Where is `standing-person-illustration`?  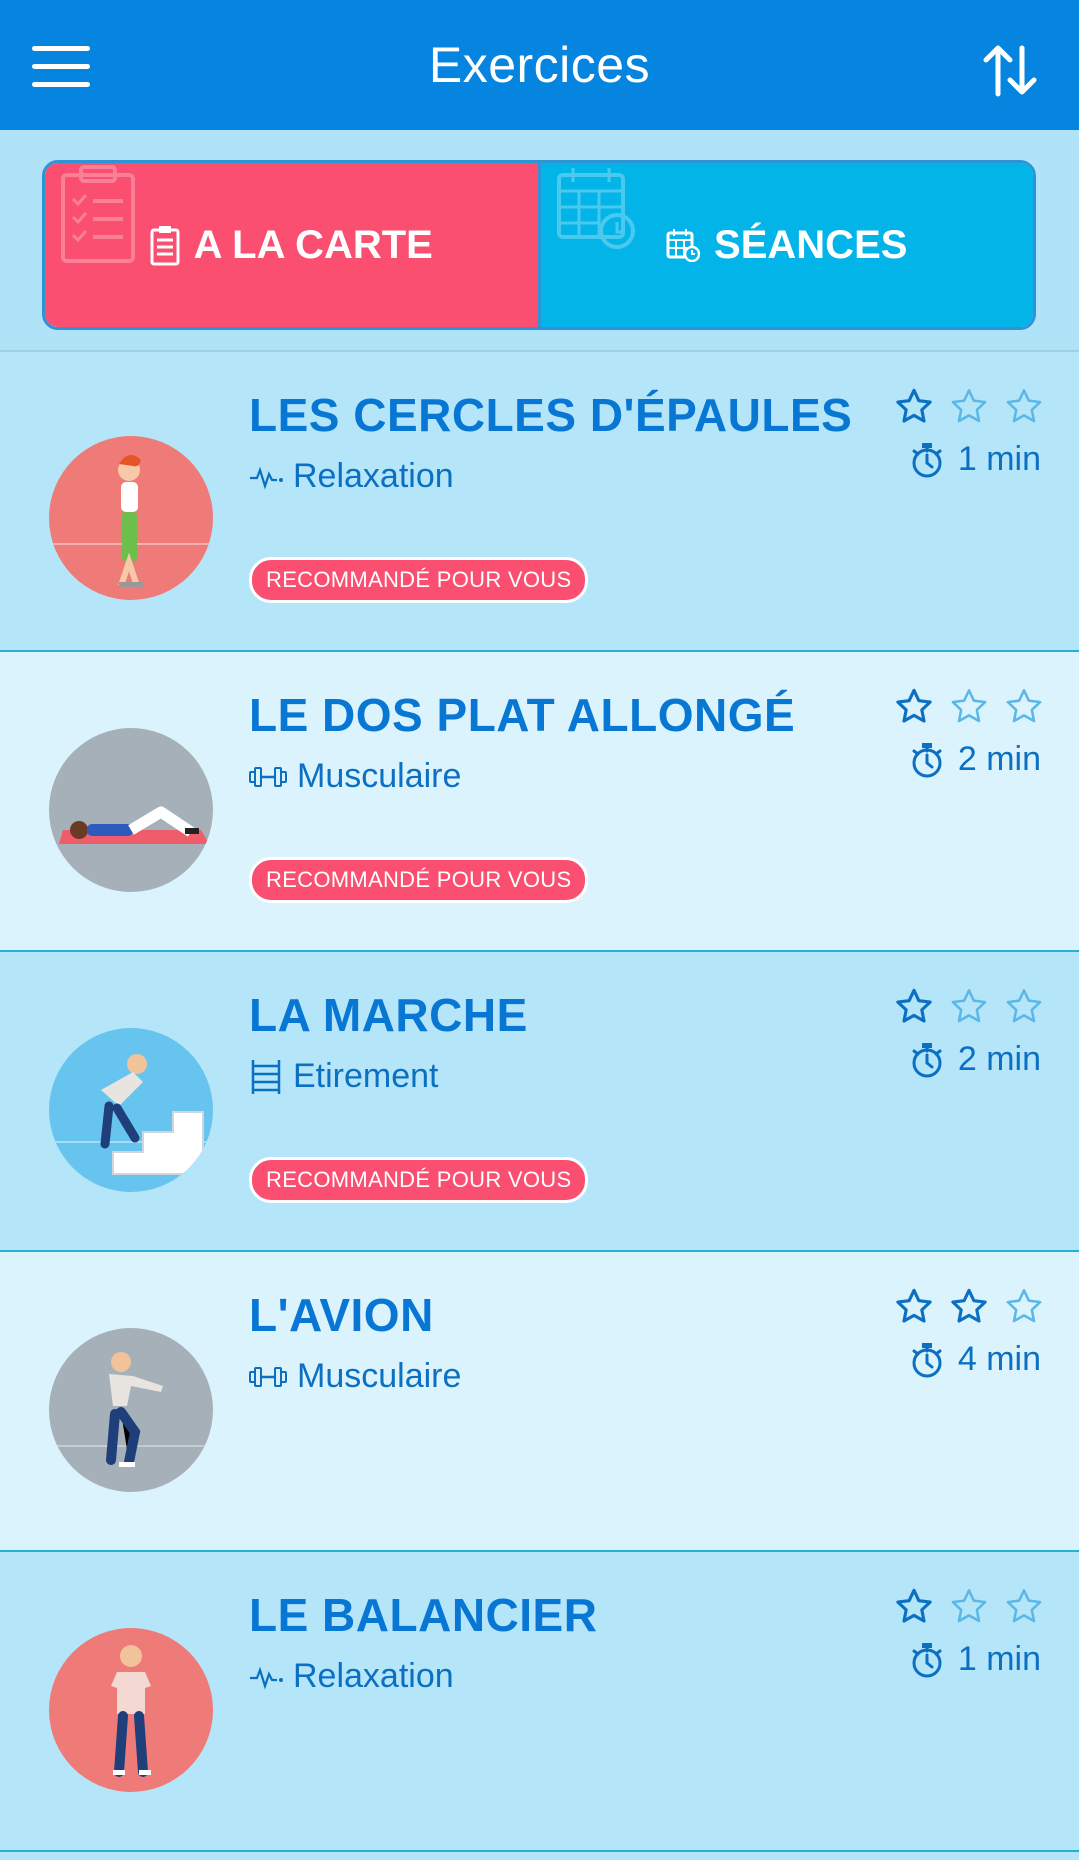 standing-person-illustration is located at coordinates (131, 520).